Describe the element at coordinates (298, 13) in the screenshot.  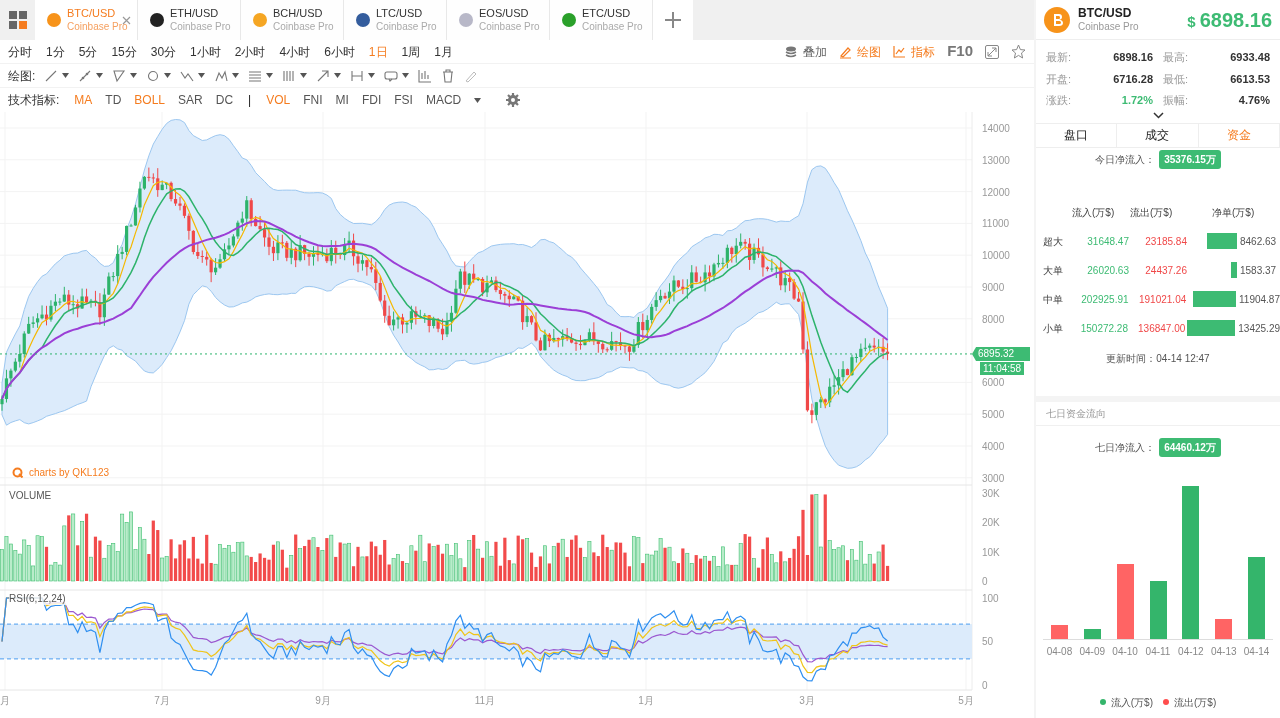
I see `tab-symbol: BCH/USD` at that location.